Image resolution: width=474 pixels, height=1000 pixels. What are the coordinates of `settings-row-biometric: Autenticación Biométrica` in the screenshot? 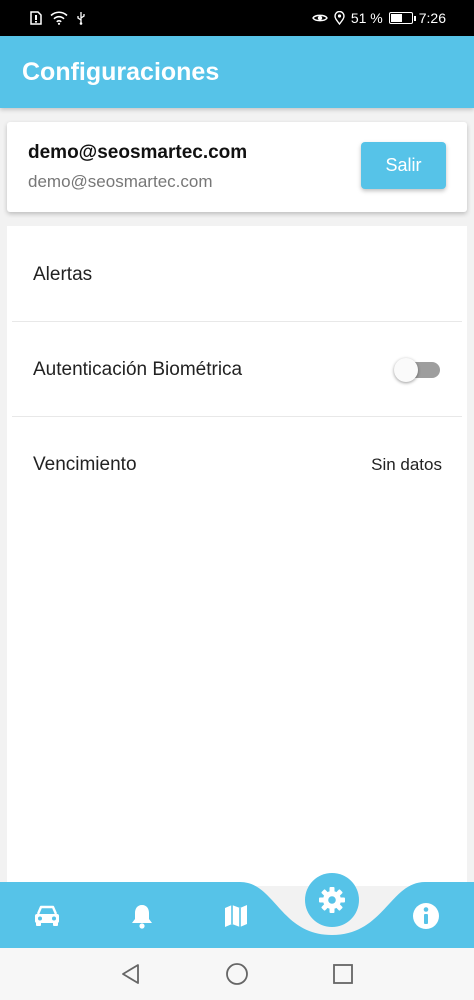 It's located at (237, 370).